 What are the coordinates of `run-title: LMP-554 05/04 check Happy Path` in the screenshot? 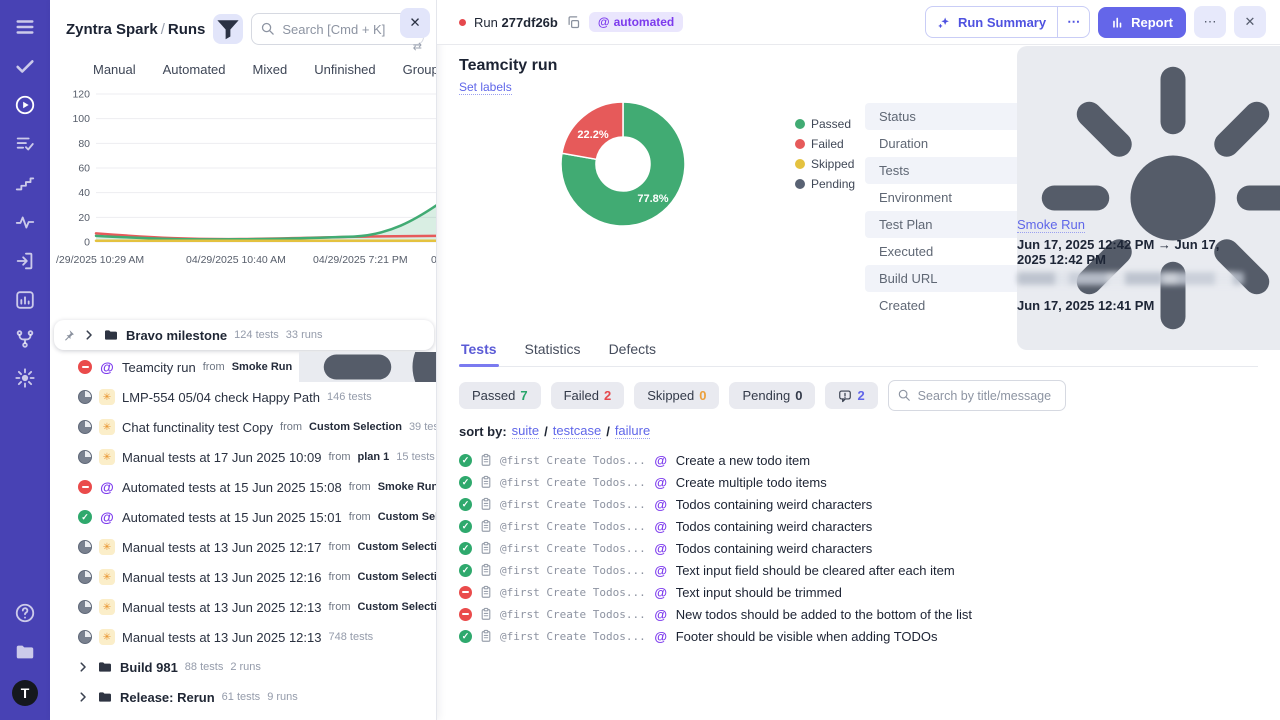 It's located at (221, 397).